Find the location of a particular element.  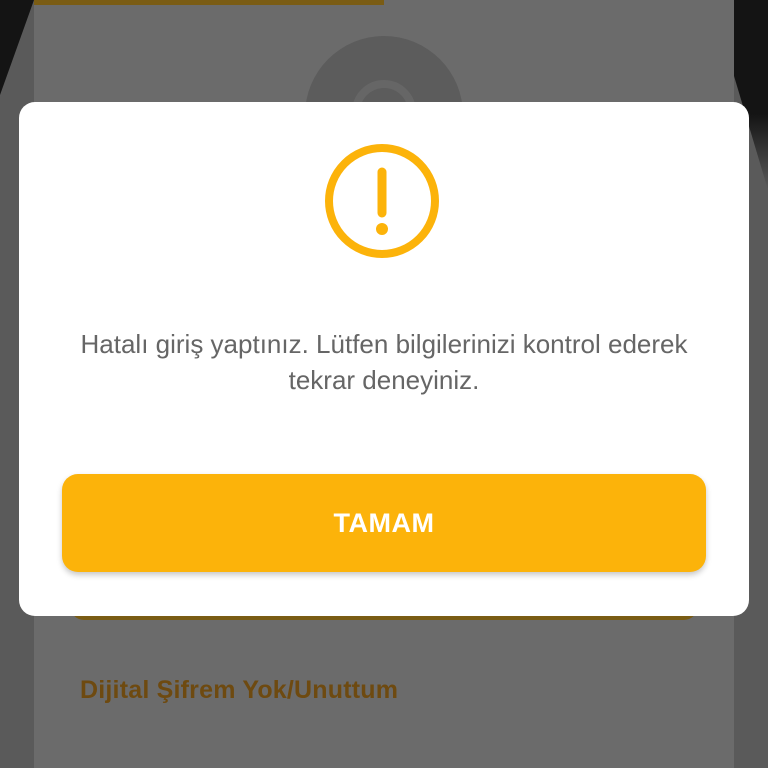

background-corner-left is located at coordinates (17, 47).